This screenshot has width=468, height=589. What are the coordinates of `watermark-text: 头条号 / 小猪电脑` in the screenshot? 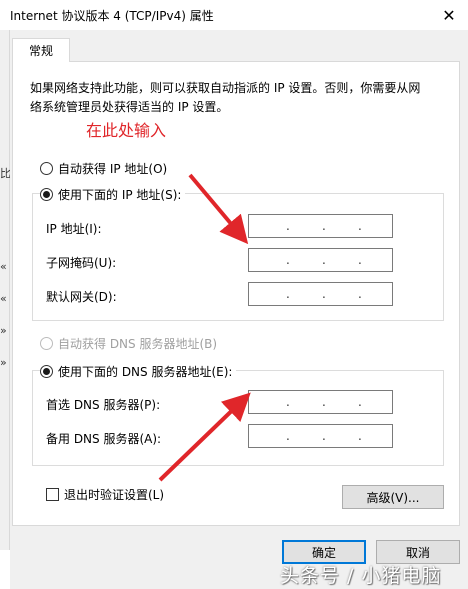 It's located at (361, 576).